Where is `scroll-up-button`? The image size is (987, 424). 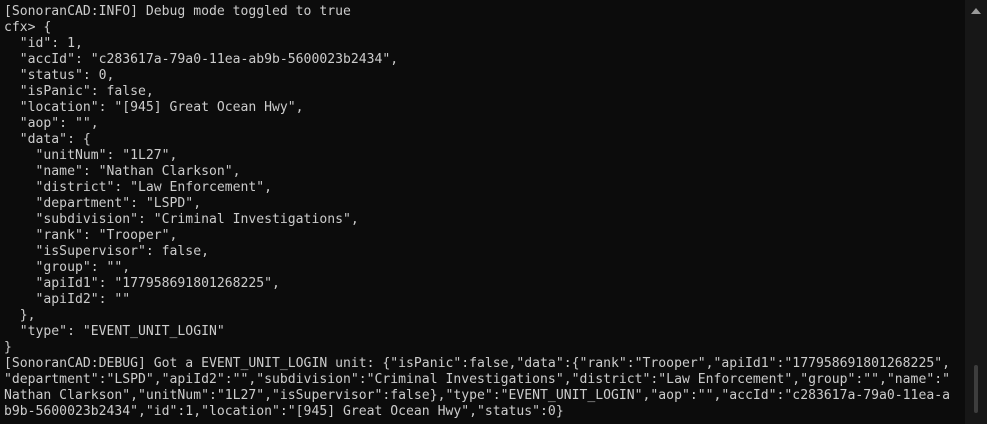
scroll-up-button is located at coordinates (976, 11).